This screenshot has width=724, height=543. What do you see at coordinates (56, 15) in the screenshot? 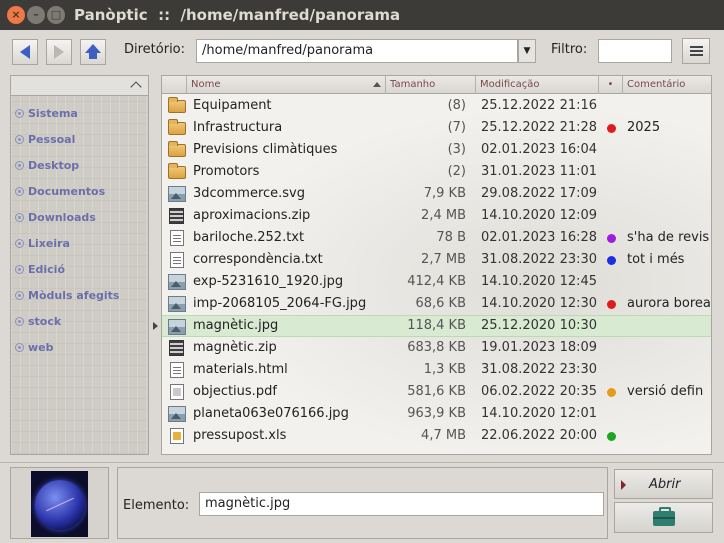
I see `maximize-icon: □` at bounding box center [56, 15].